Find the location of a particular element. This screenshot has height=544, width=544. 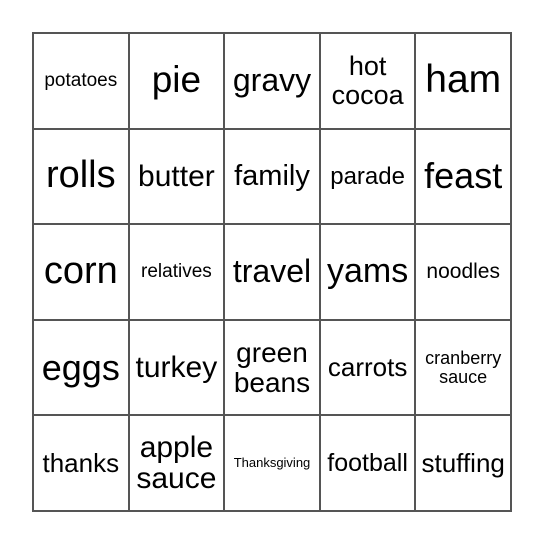

bingo-cell-r1-c4: hot cocoa is located at coordinates (367, 81).